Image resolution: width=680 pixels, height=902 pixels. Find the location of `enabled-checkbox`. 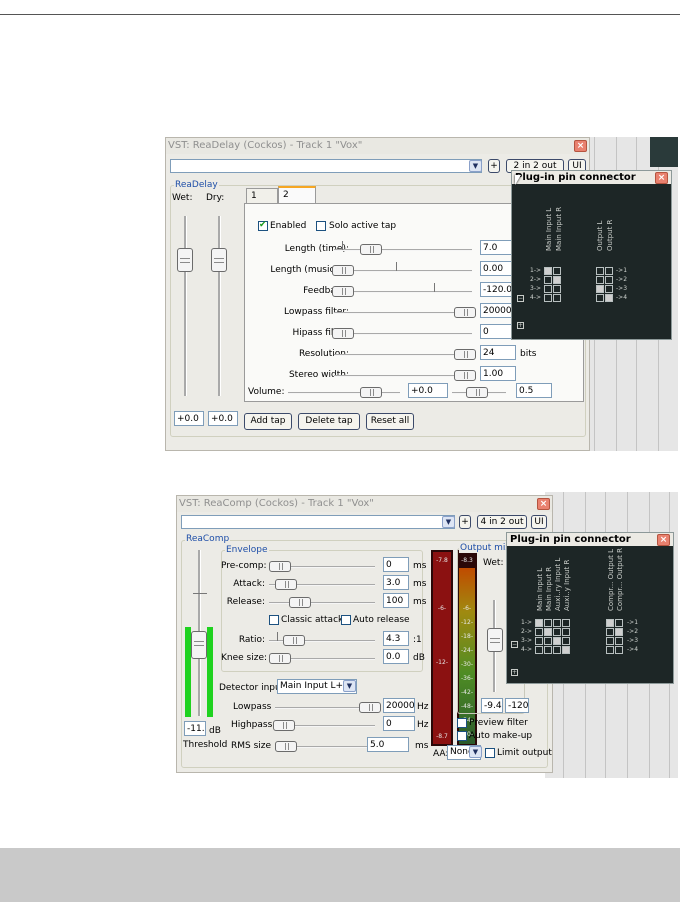

enabled-checkbox is located at coordinates (263, 225).